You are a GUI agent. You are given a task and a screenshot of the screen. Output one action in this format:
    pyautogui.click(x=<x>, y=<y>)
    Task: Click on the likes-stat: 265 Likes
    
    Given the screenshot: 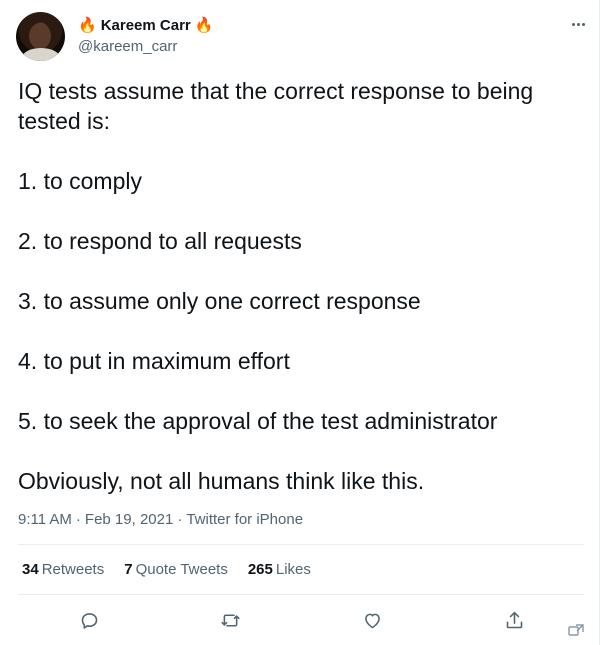 What is the action you would take?
    pyautogui.click(x=279, y=570)
    